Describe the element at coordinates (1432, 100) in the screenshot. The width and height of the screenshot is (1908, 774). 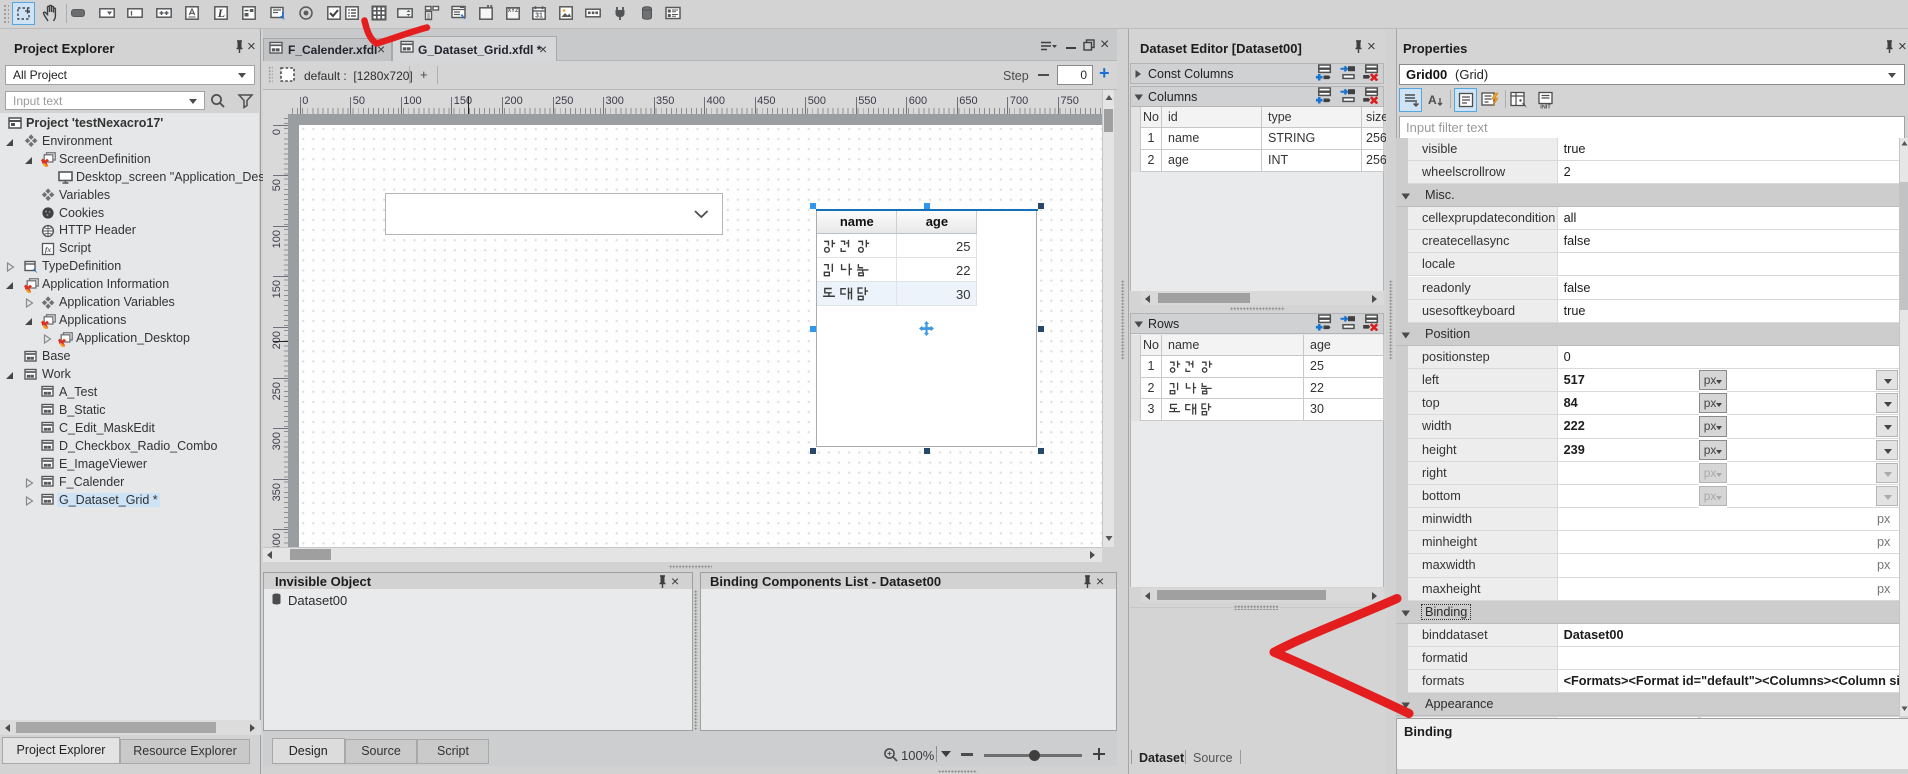
I see `svg-text: A` at that location.